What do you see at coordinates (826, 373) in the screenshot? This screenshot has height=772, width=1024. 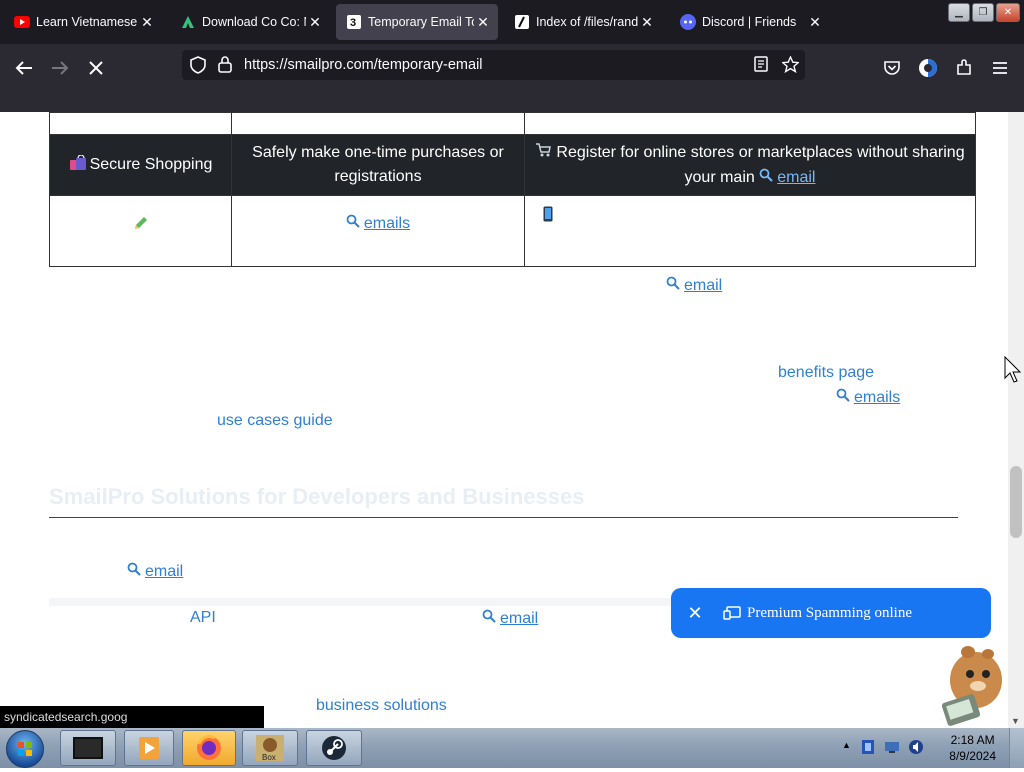 I see `benefits-page-link: benefits page` at bounding box center [826, 373].